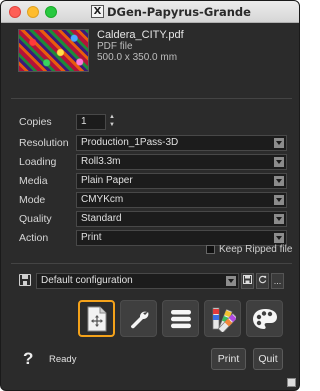 The width and height of the screenshot is (320, 391). I want to click on settings-tool-button, so click(138, 318).